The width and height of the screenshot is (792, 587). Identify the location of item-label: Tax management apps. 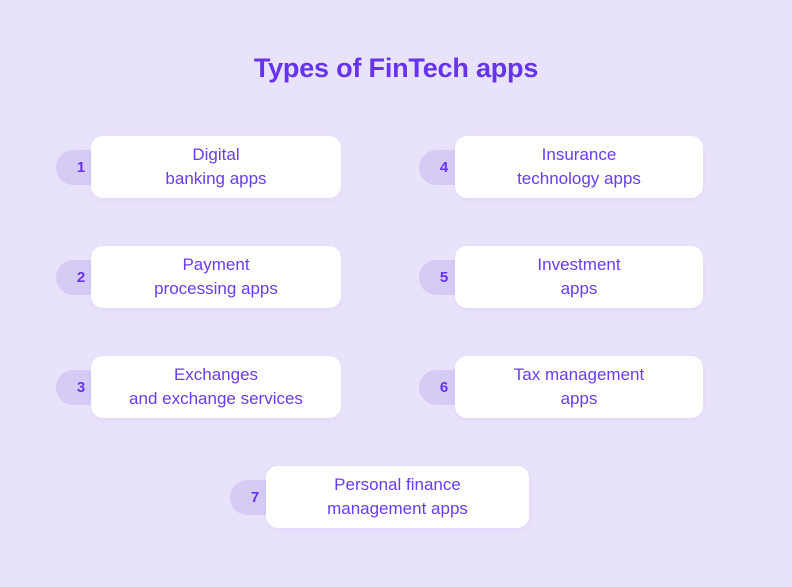
(579, 387).